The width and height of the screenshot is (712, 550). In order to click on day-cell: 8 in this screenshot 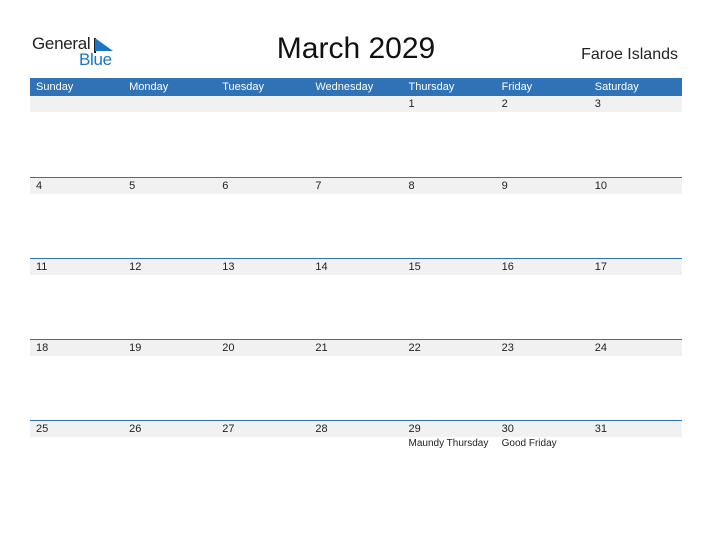, I will do `click(449, 186)`.